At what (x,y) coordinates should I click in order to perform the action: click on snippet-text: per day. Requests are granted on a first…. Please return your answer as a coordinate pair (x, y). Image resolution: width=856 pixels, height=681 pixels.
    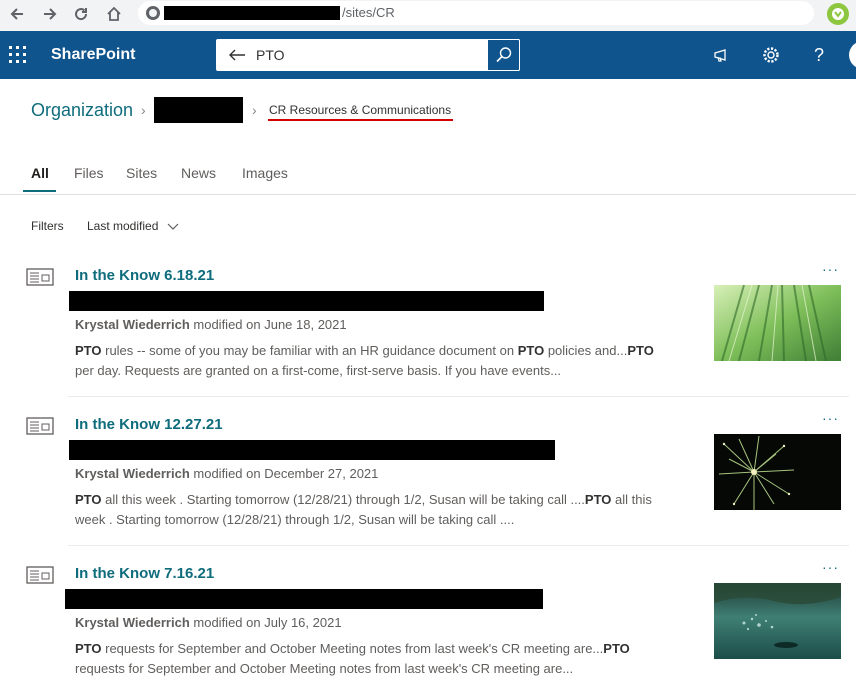
    Looking at the image, I should click on (318, 370).